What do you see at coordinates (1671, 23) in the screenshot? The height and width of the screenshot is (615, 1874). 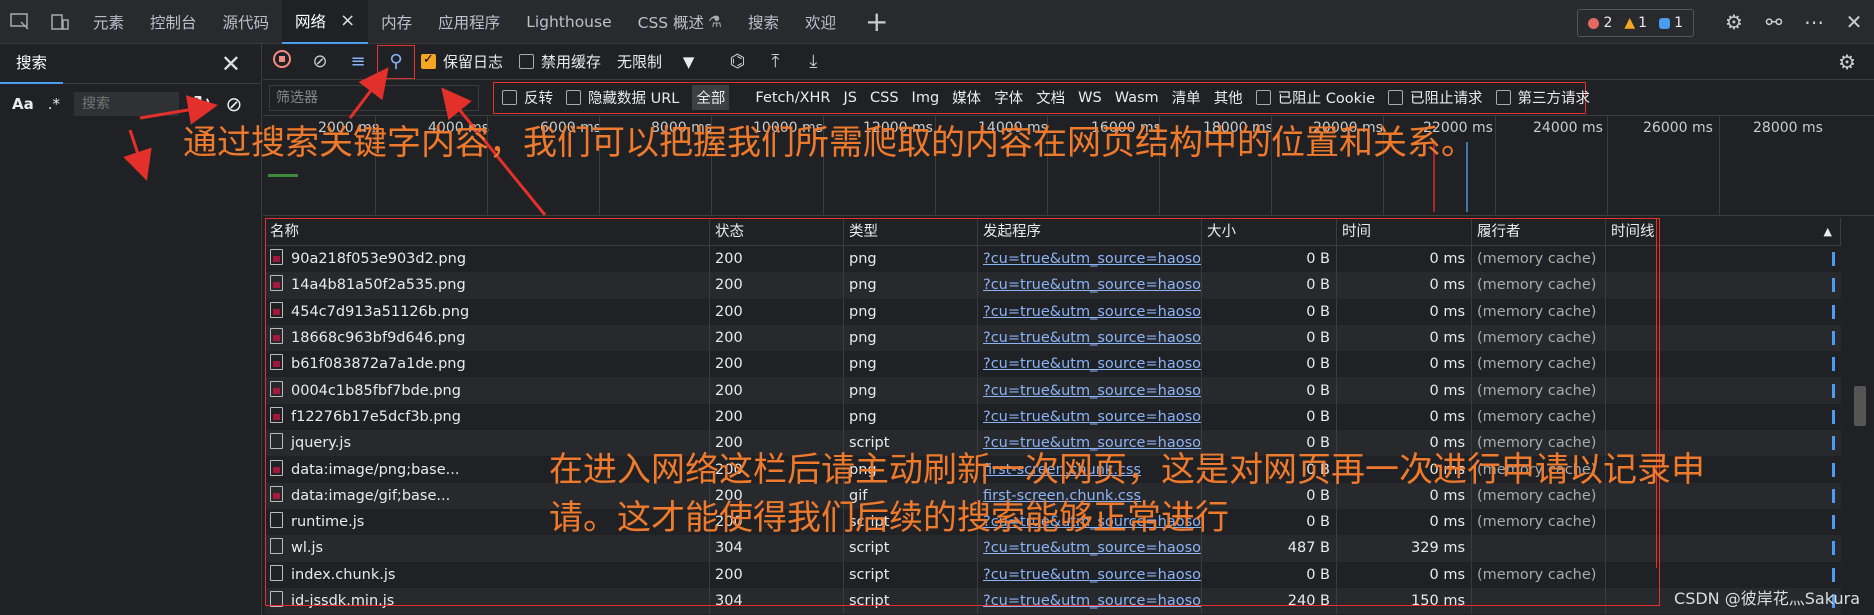 I see `info-count: 1` at bounding box center [1671, 23].